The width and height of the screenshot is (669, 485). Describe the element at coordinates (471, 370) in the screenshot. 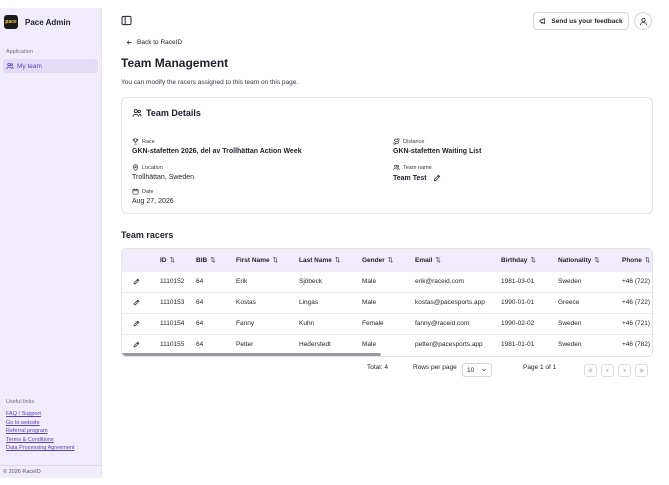

I see `rows-per-page-value: 10` at that location.